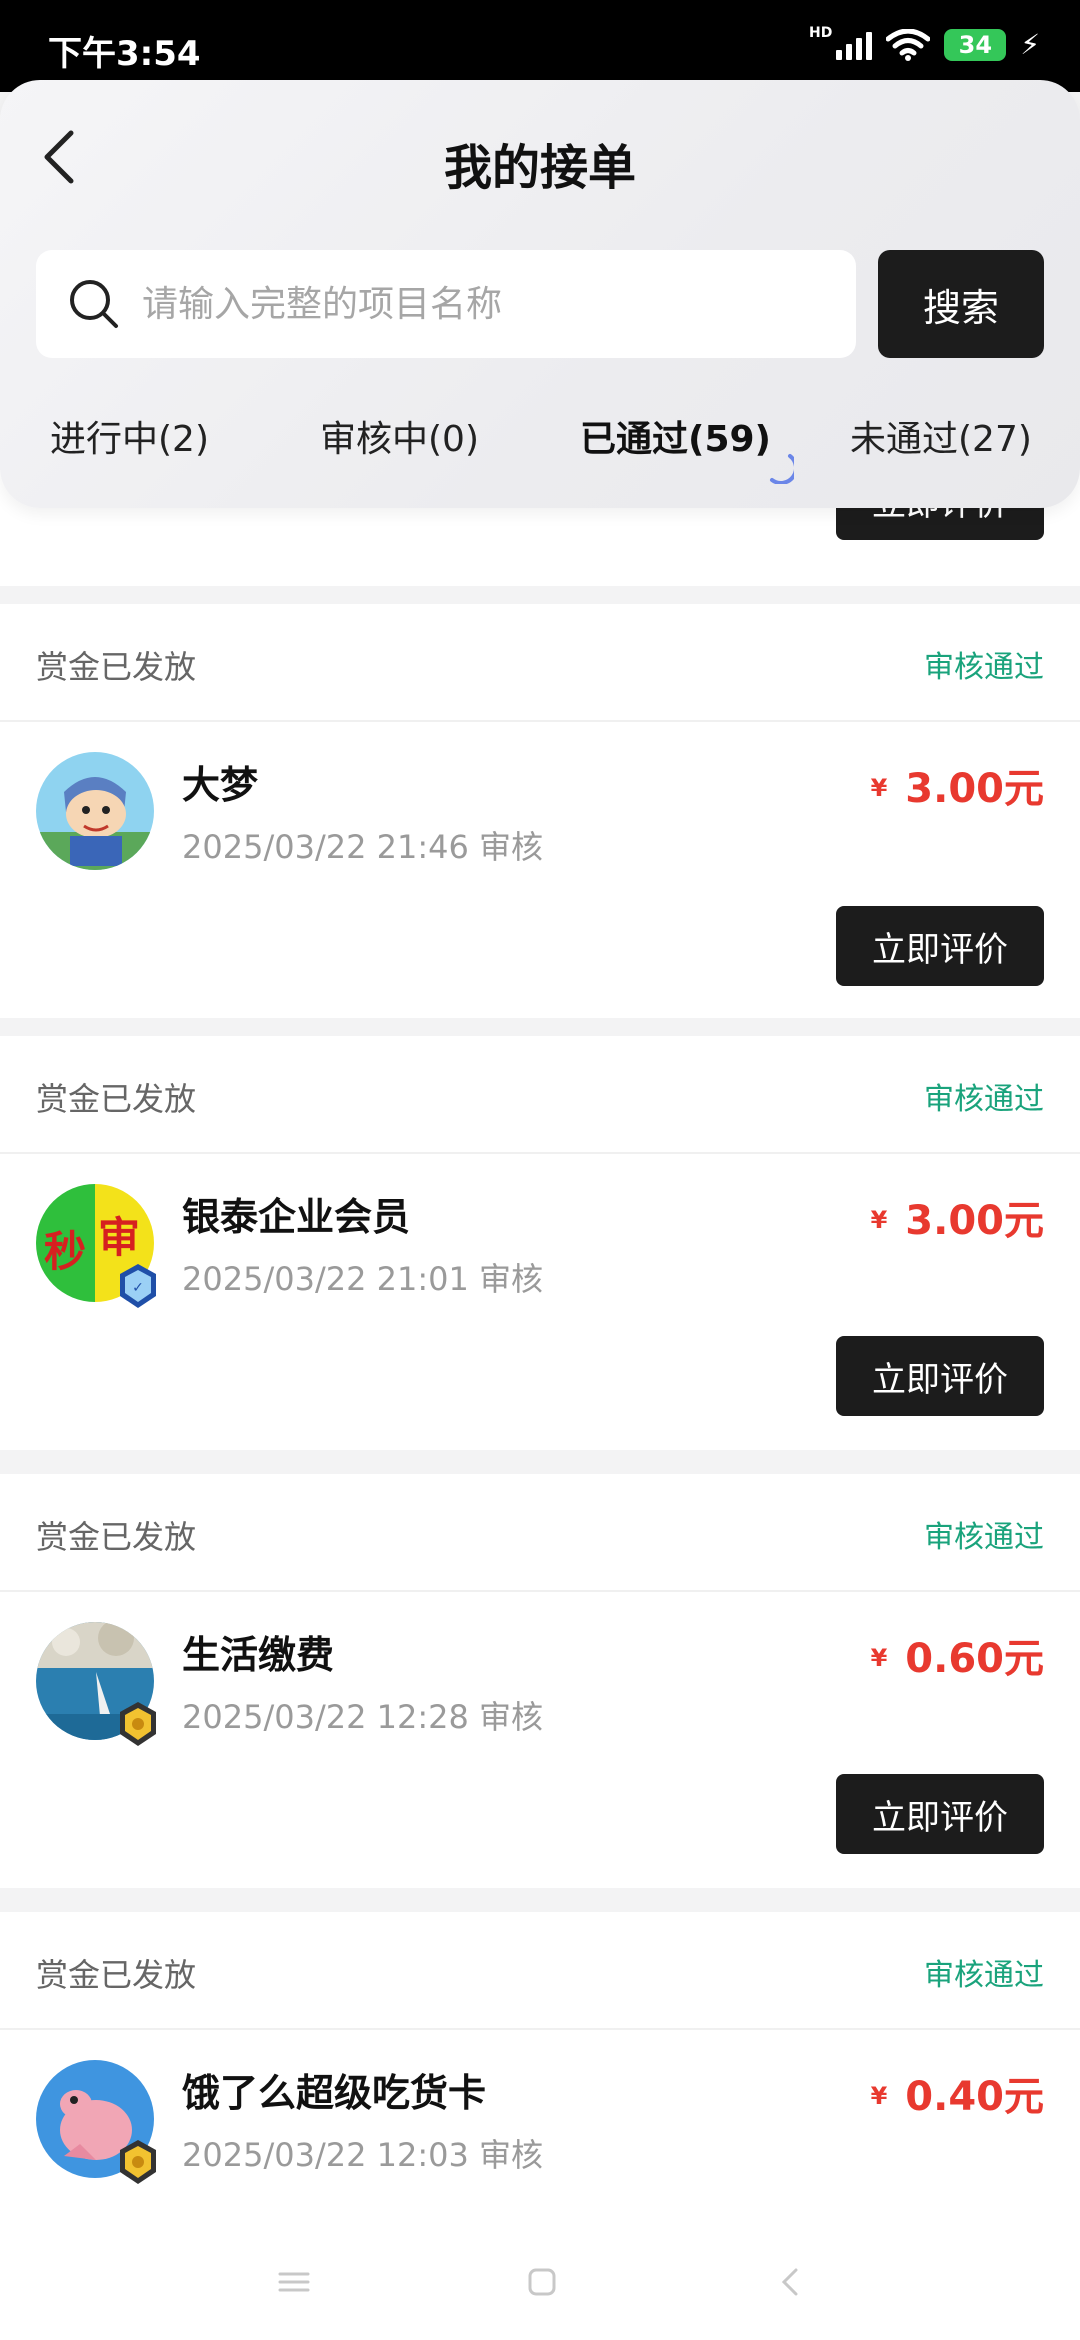  What do you see at coordinates (363, 1717) in the screenshot?
I see `order-date: 2025/03/22 12:28 审核` at bounding box center [363, 1717].